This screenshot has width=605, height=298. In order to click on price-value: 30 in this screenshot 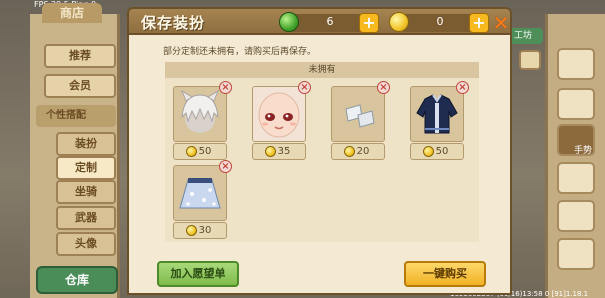, I will do `click(205, 230)`.